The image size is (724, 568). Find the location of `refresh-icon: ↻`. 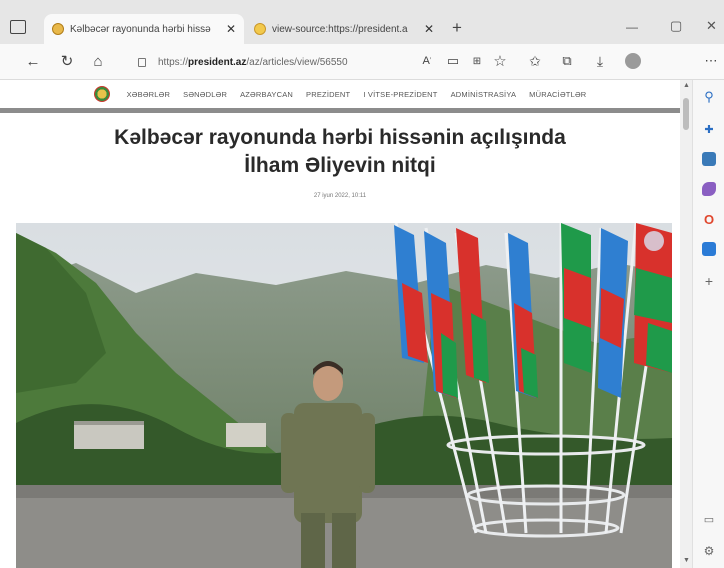

refresh-icon: ↻ is located at coordinates (67, 61).